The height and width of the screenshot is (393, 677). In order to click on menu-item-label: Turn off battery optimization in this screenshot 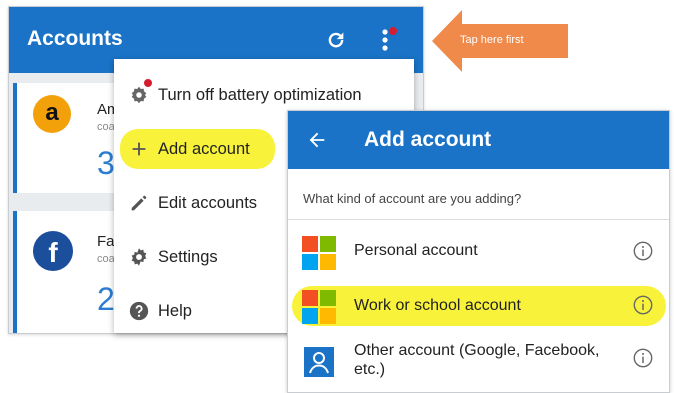, I will do `click(260, 95)`.